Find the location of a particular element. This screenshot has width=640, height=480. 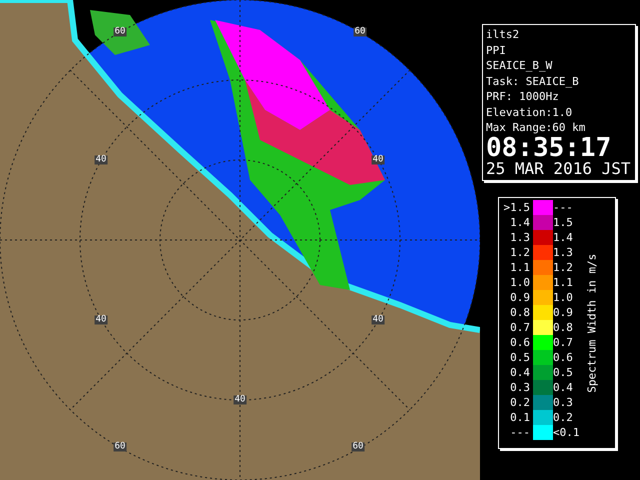

time-text: 08:35:17 is located at coordinates (549, 148).